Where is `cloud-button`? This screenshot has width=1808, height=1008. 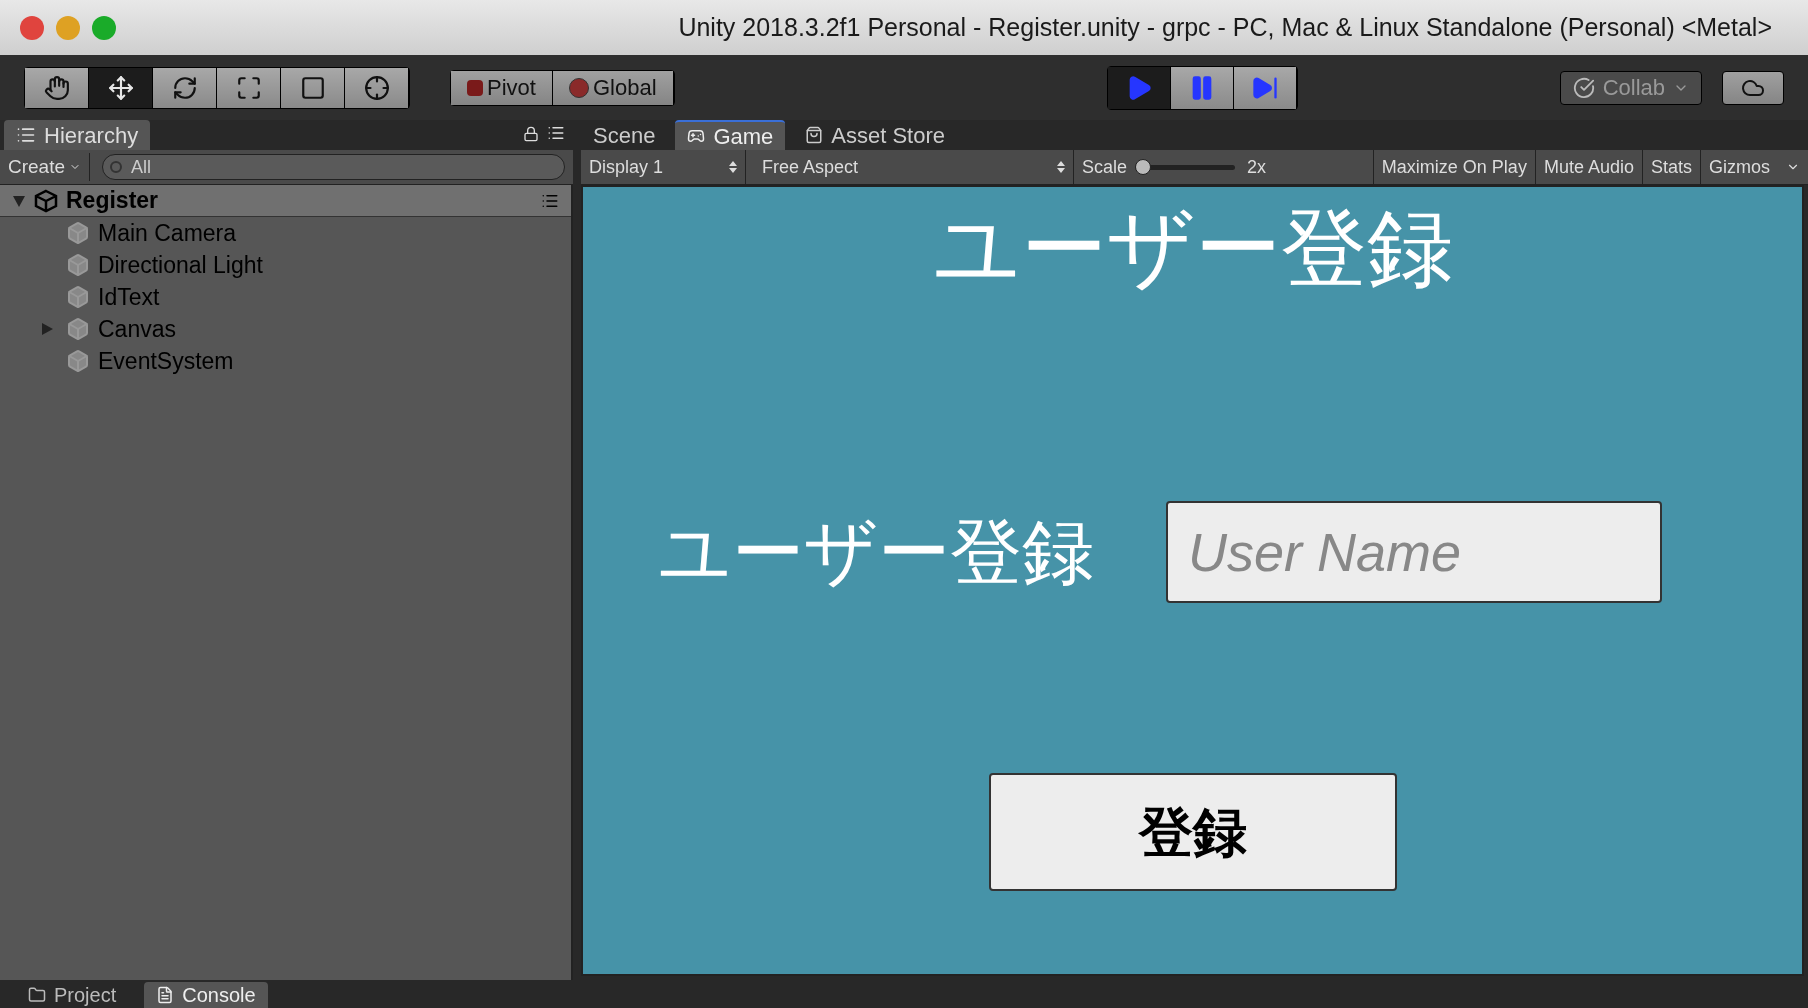 cloud-button is located at coordinates (1753, 87).